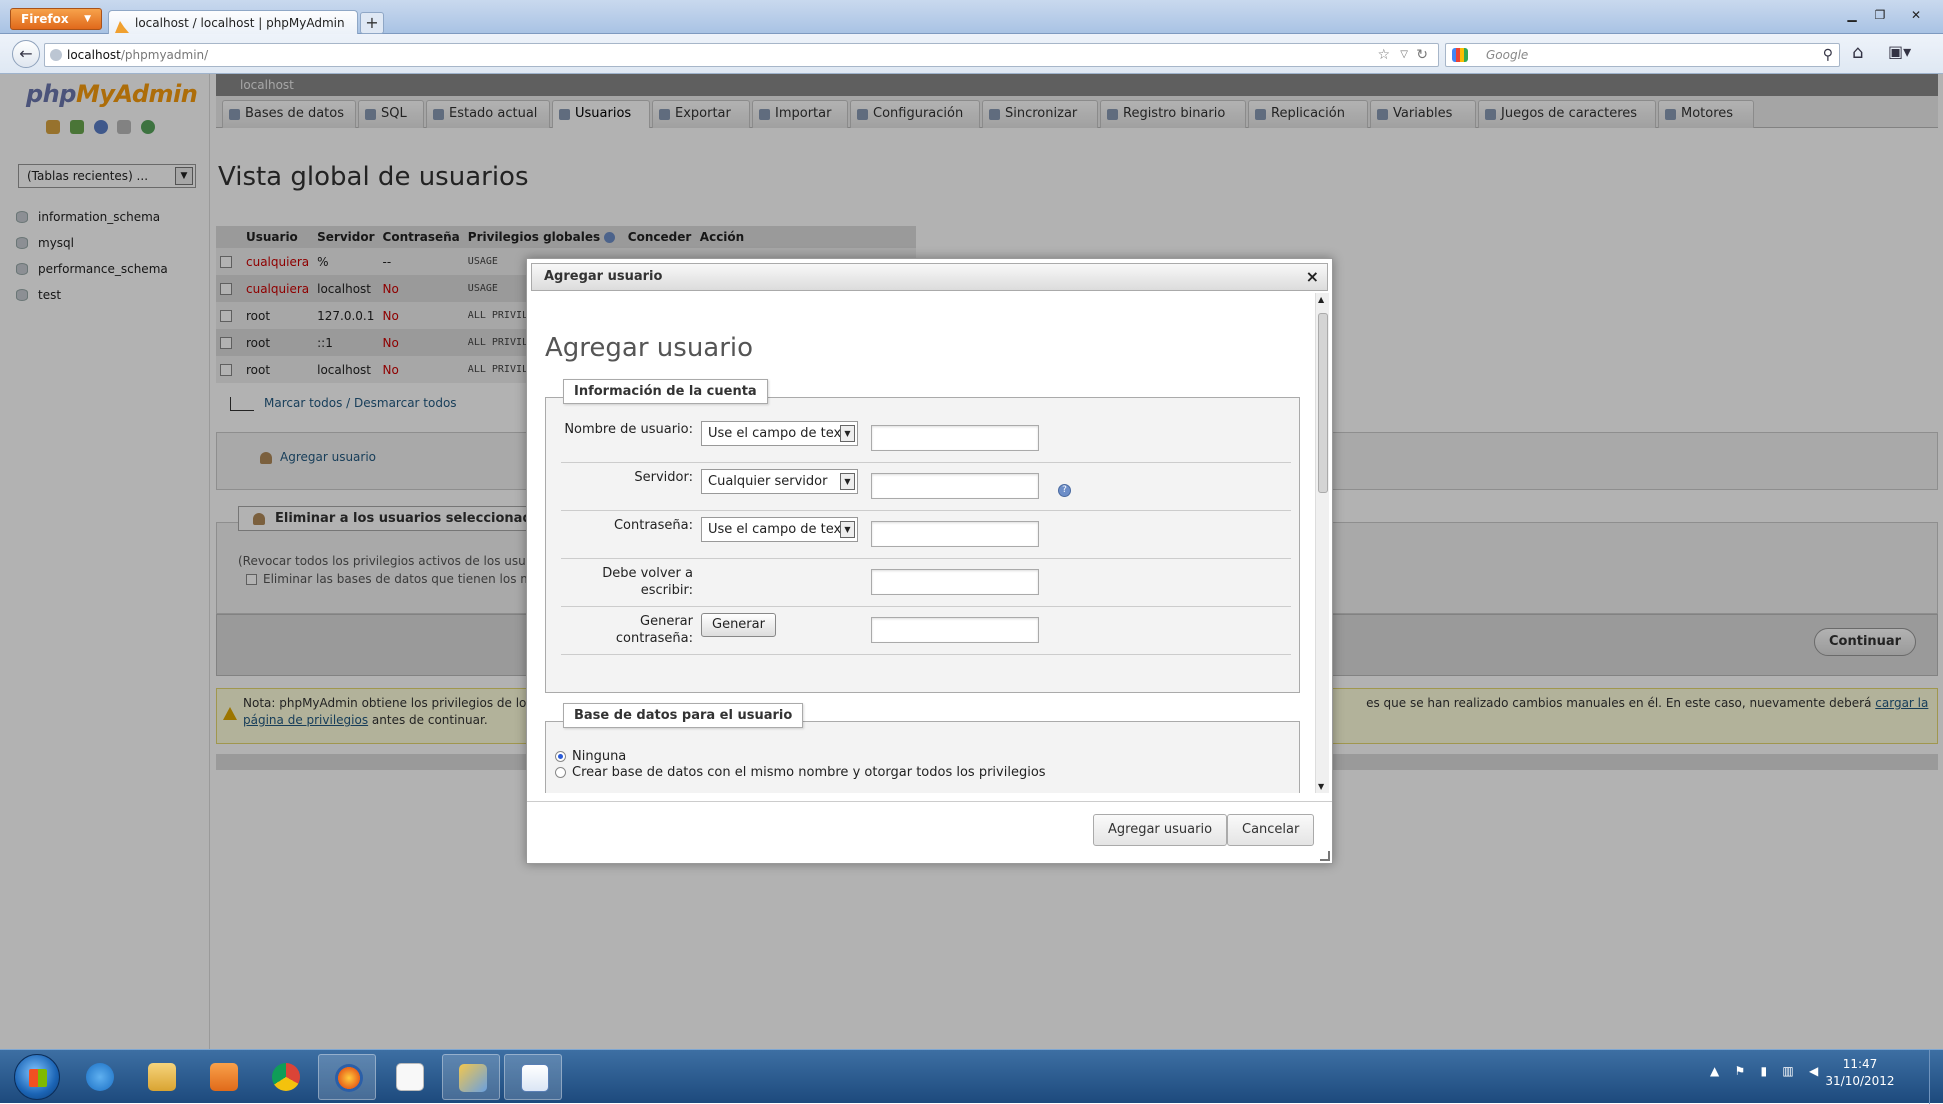  Describe the element at coordinates (741, 55) in the screenshot. I see `url-bar: localhost/phpmyadmin/ ☆ ▽ ↻` at that location.